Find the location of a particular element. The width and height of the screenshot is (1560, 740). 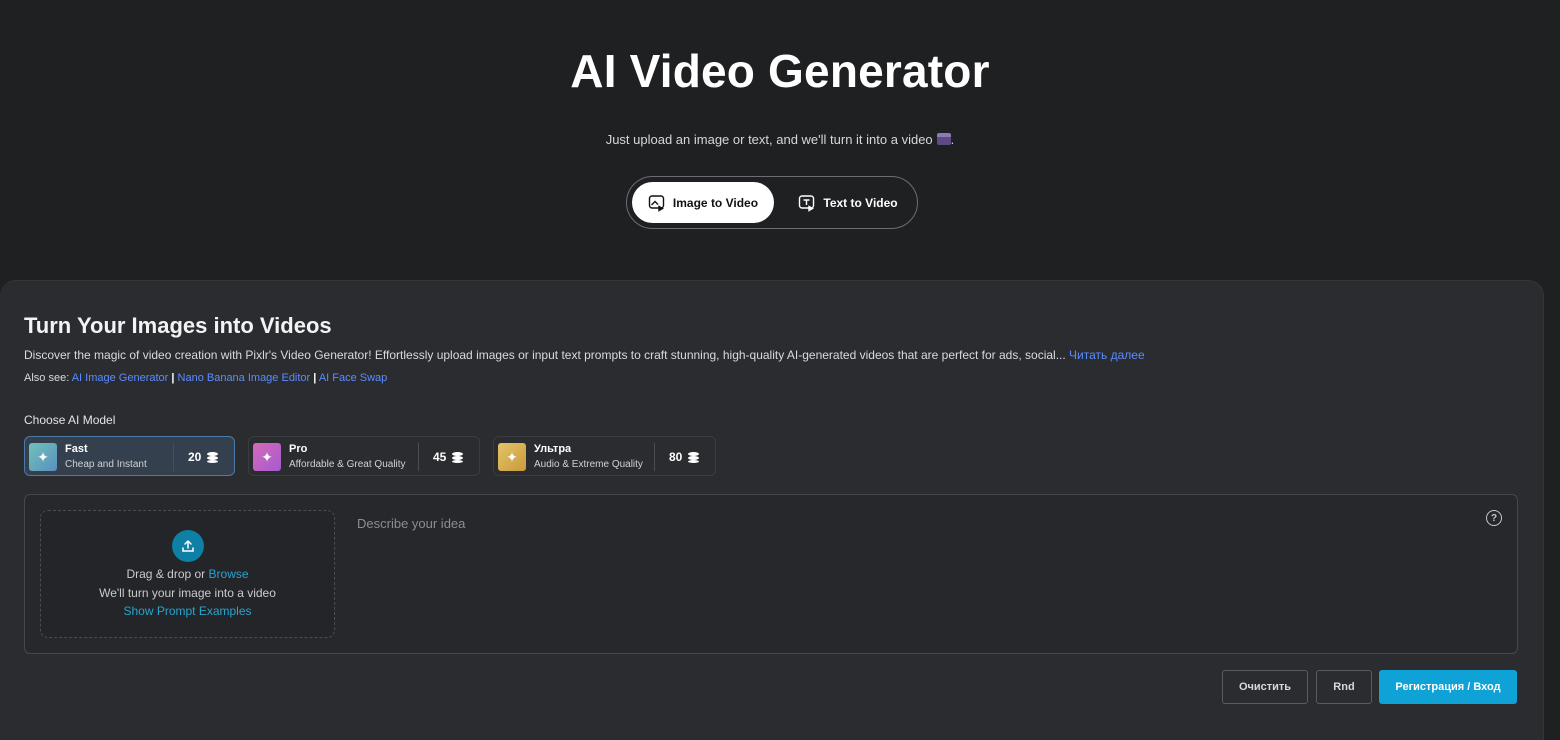

also-see-label: Also see: is located at coordinates (48, 378).